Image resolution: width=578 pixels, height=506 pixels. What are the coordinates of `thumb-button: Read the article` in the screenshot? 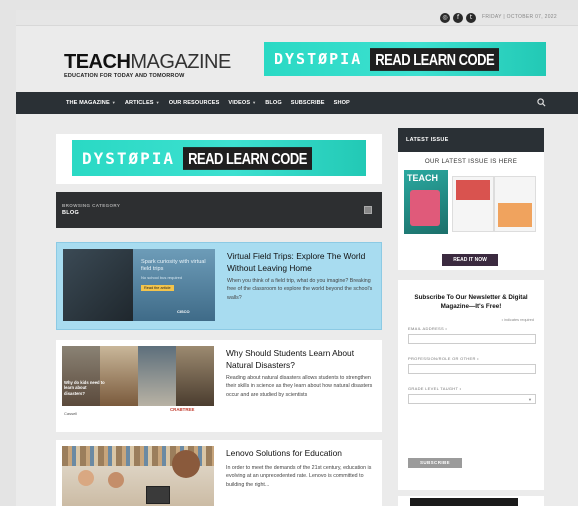 It's located at (157, 288).